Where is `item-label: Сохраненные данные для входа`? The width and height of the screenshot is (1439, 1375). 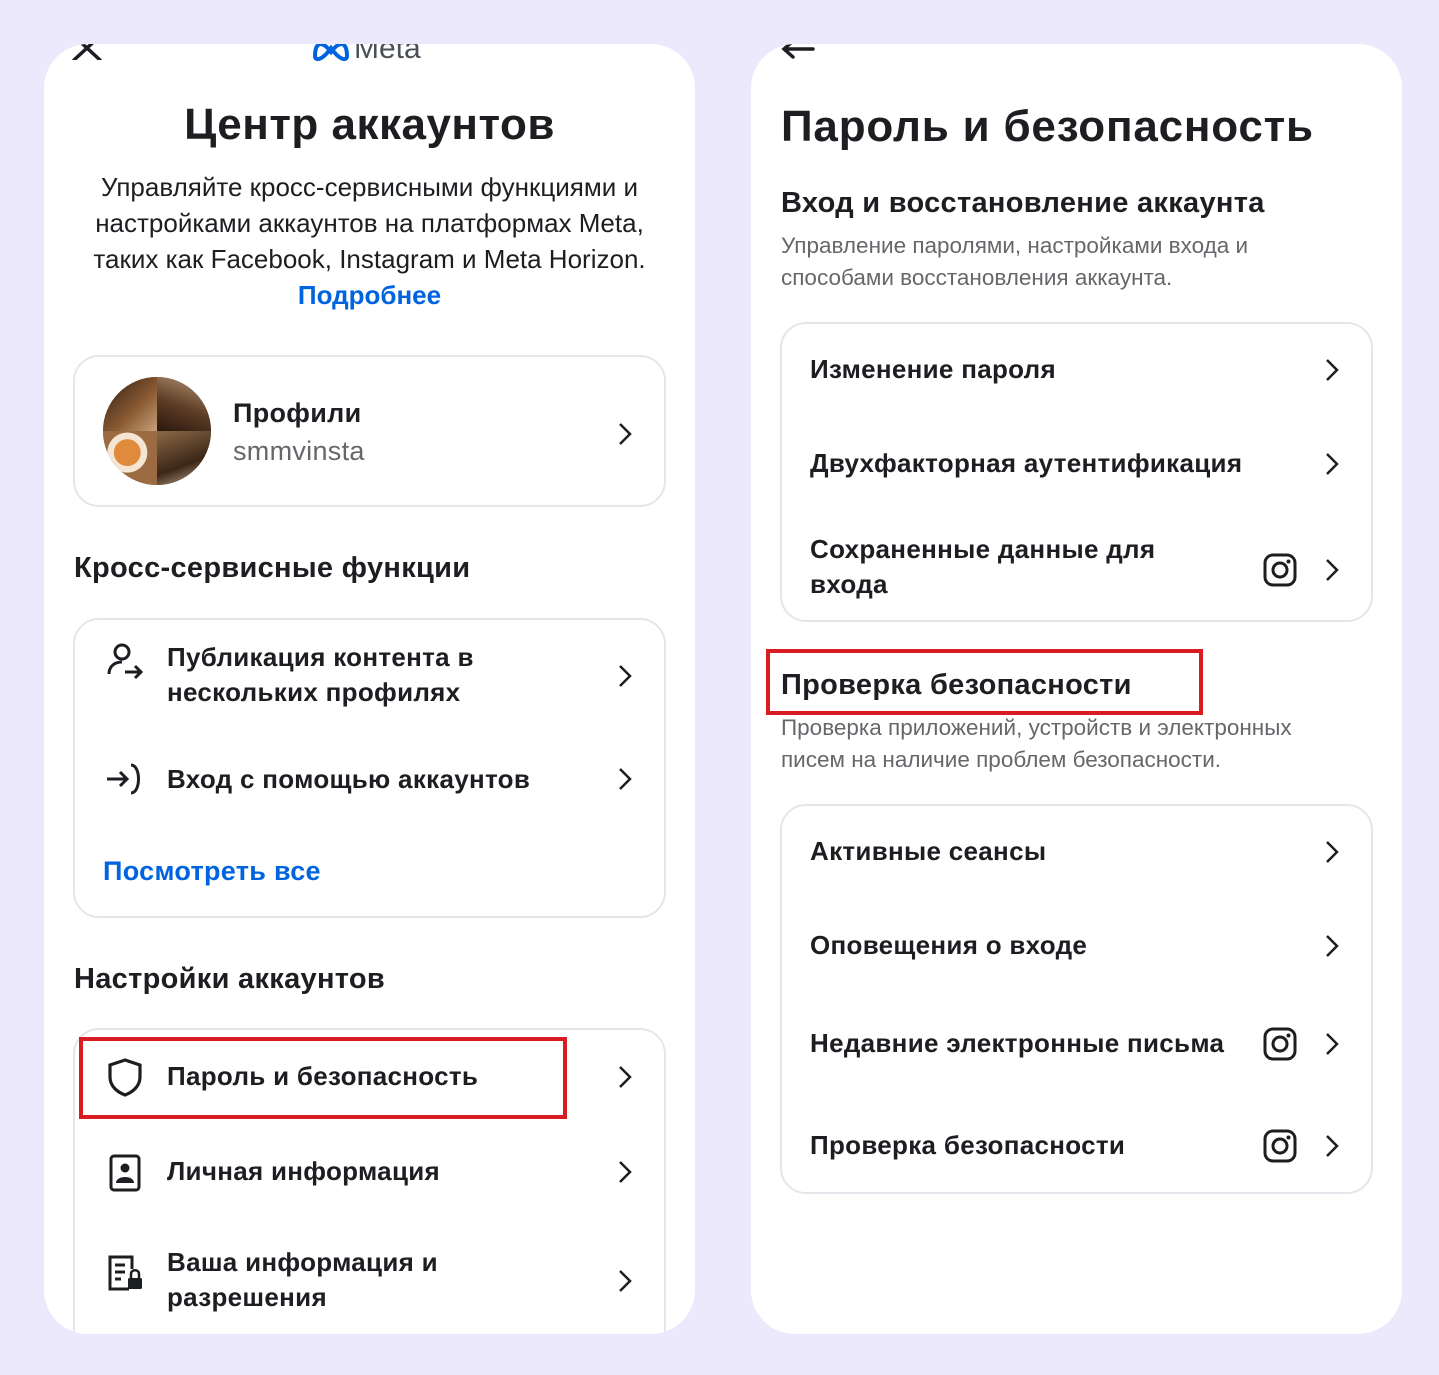
item-label: Сохраненные данные для входа is located at coordinates (983, 566).